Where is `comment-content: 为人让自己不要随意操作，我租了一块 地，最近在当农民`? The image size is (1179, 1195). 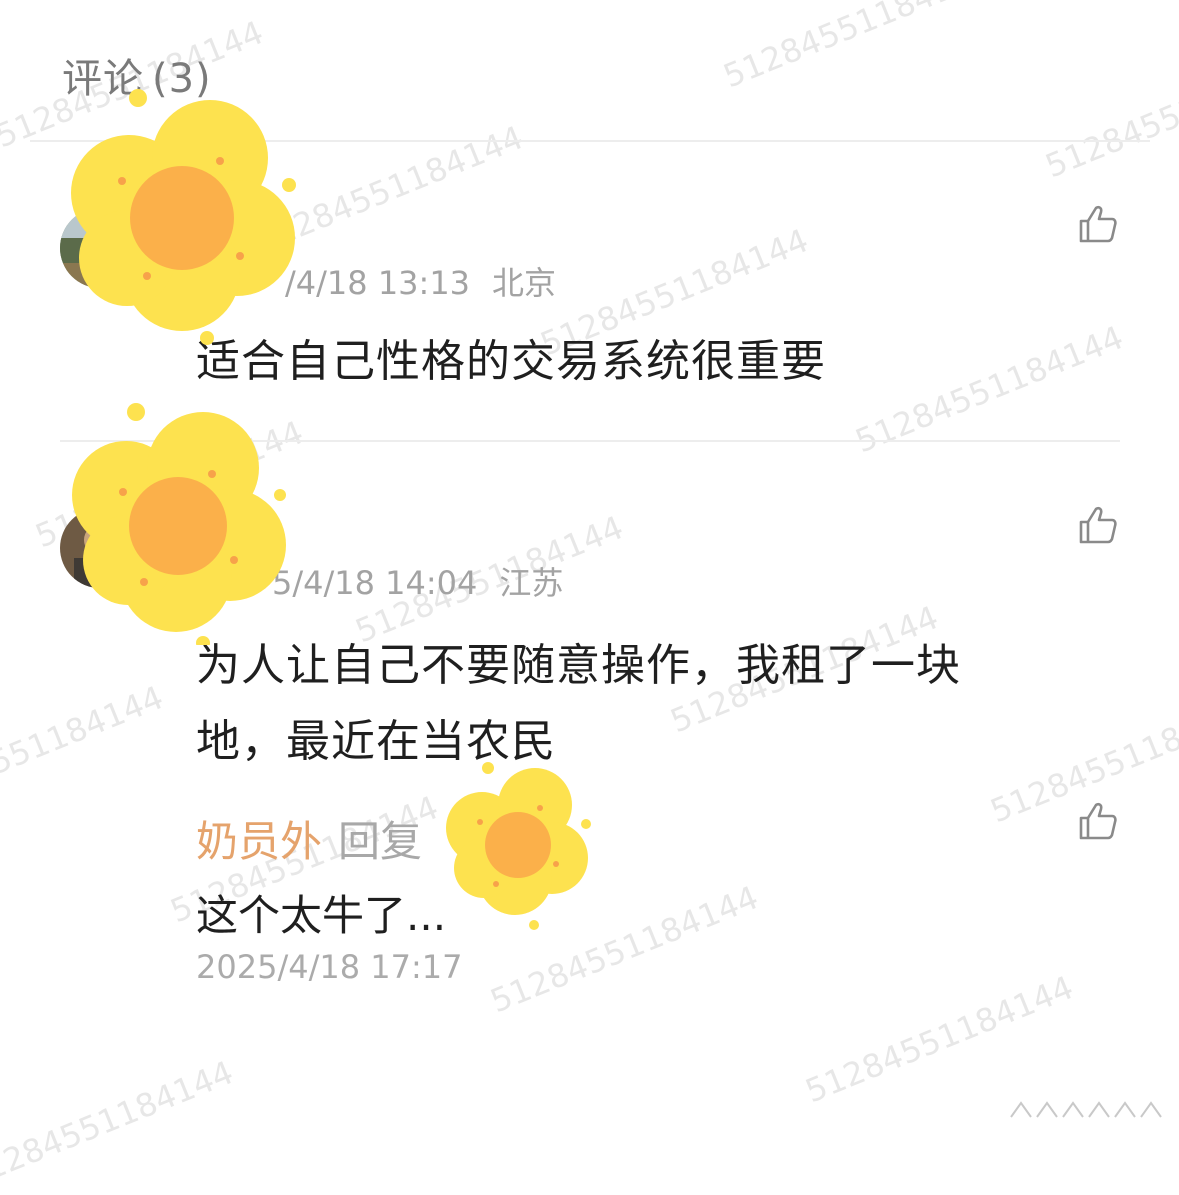
comment-content: 为人让自己不要随意操作，我租了一块 地，最近在当农民 is located at coordinates (578, 704).